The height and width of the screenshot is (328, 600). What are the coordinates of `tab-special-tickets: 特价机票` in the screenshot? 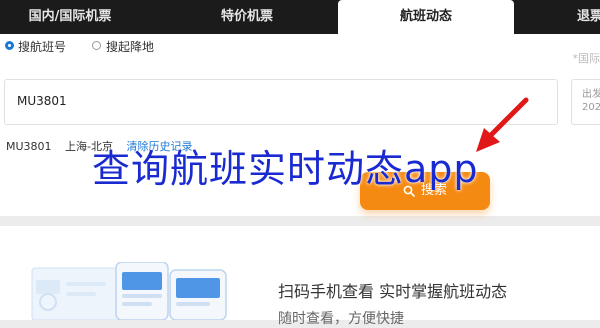 It's located at (247, 17).